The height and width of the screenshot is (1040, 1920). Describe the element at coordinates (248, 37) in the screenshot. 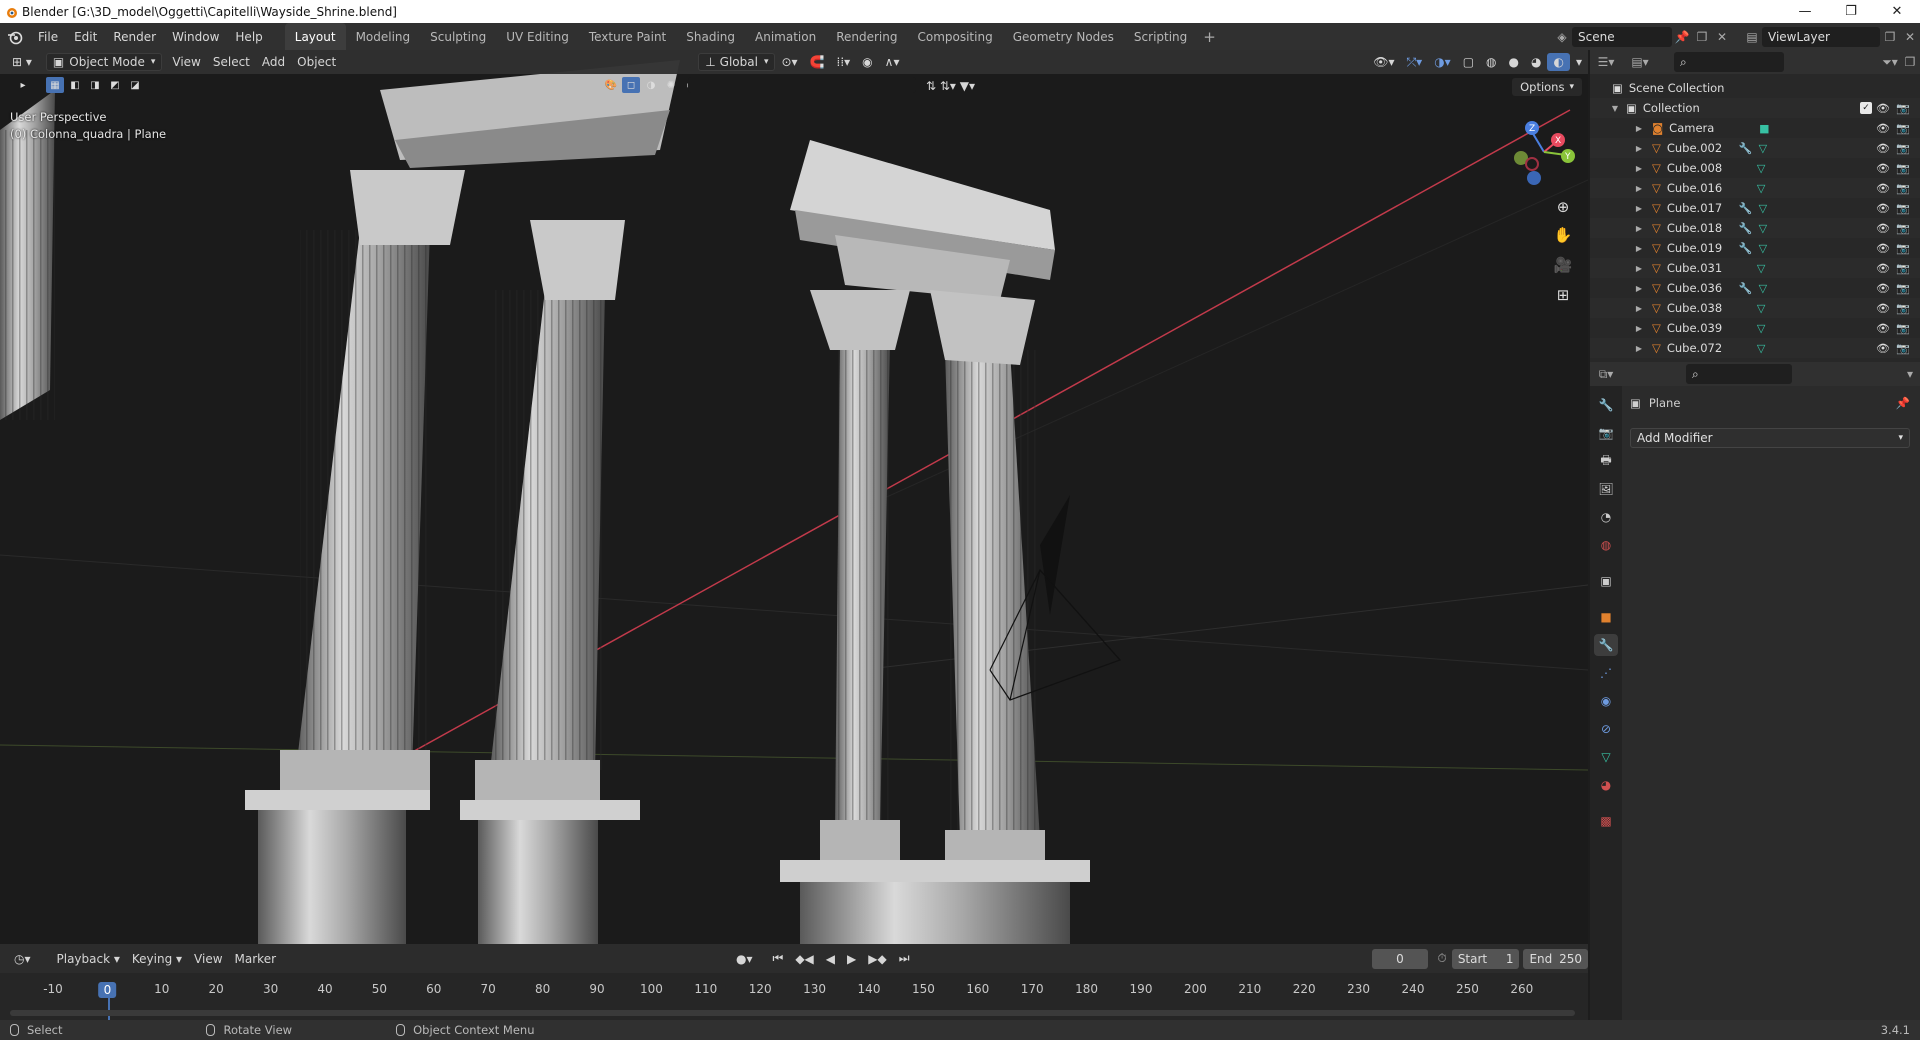

I see `menu-help: Help` at that location.